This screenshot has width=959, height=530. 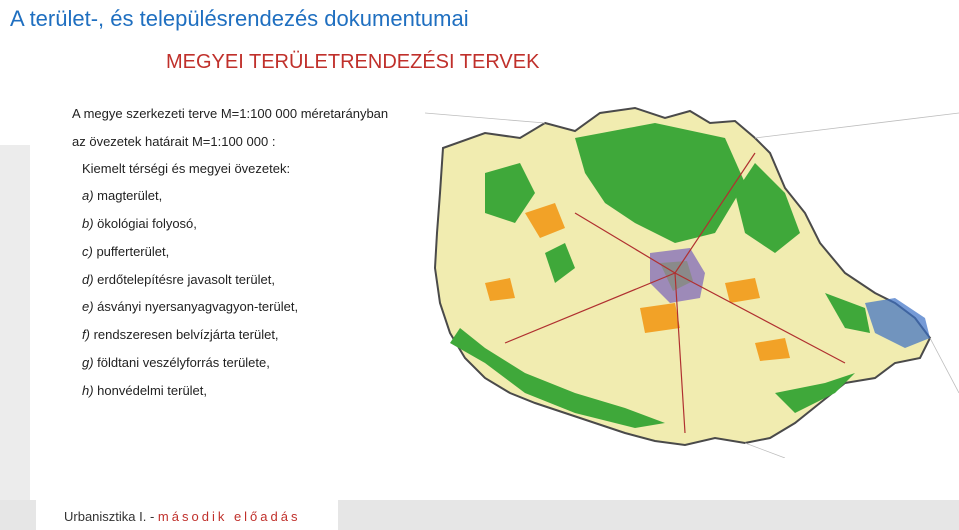 I want to click on zone-item-text: rendszeresen belvízjárta terület,, so click(x=184, y=334).